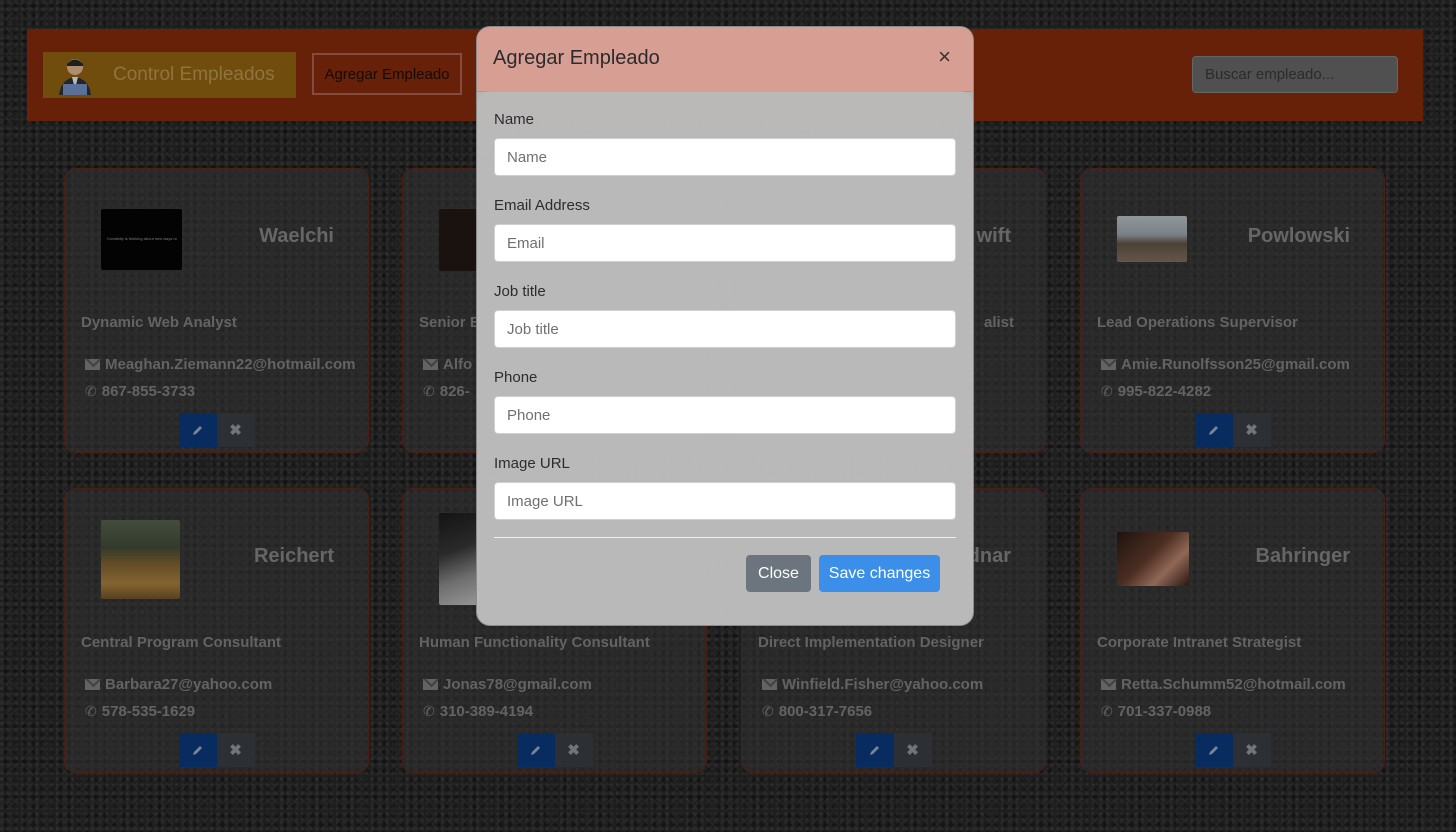 Image resolution: width=1456 pixels, height=832 pixels. I want to click on email-label: Email Address, so click(542, 205).